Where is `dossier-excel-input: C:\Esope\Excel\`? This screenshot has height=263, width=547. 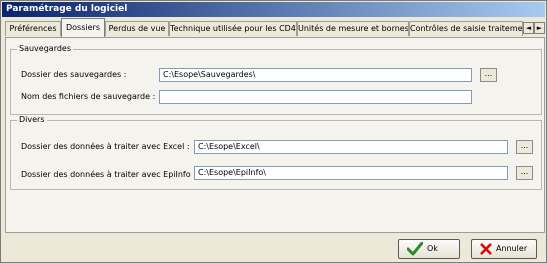
dossier-excel-input: C:\Esope\Excel\ is located at coordinates (351, 147).